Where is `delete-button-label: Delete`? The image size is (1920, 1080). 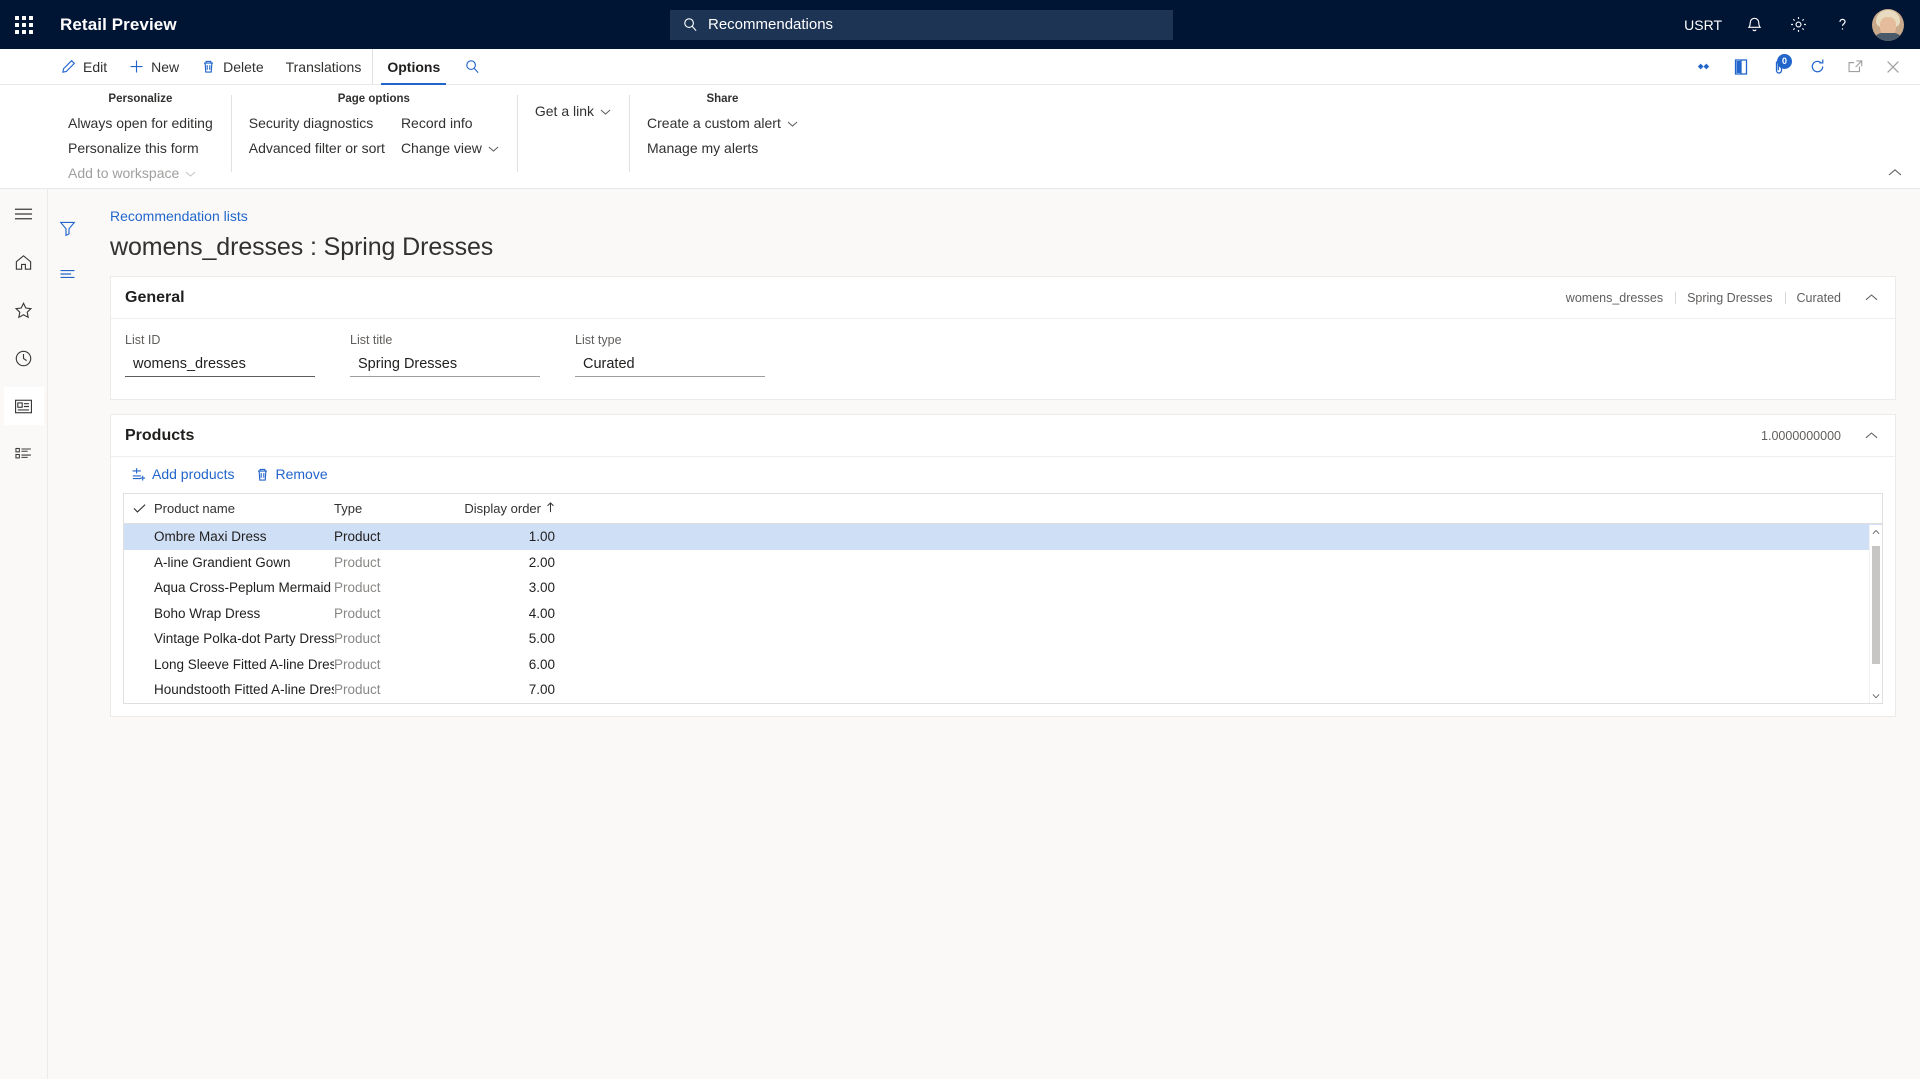
delete-button-label: Delete is located at coordinates (243, 66).